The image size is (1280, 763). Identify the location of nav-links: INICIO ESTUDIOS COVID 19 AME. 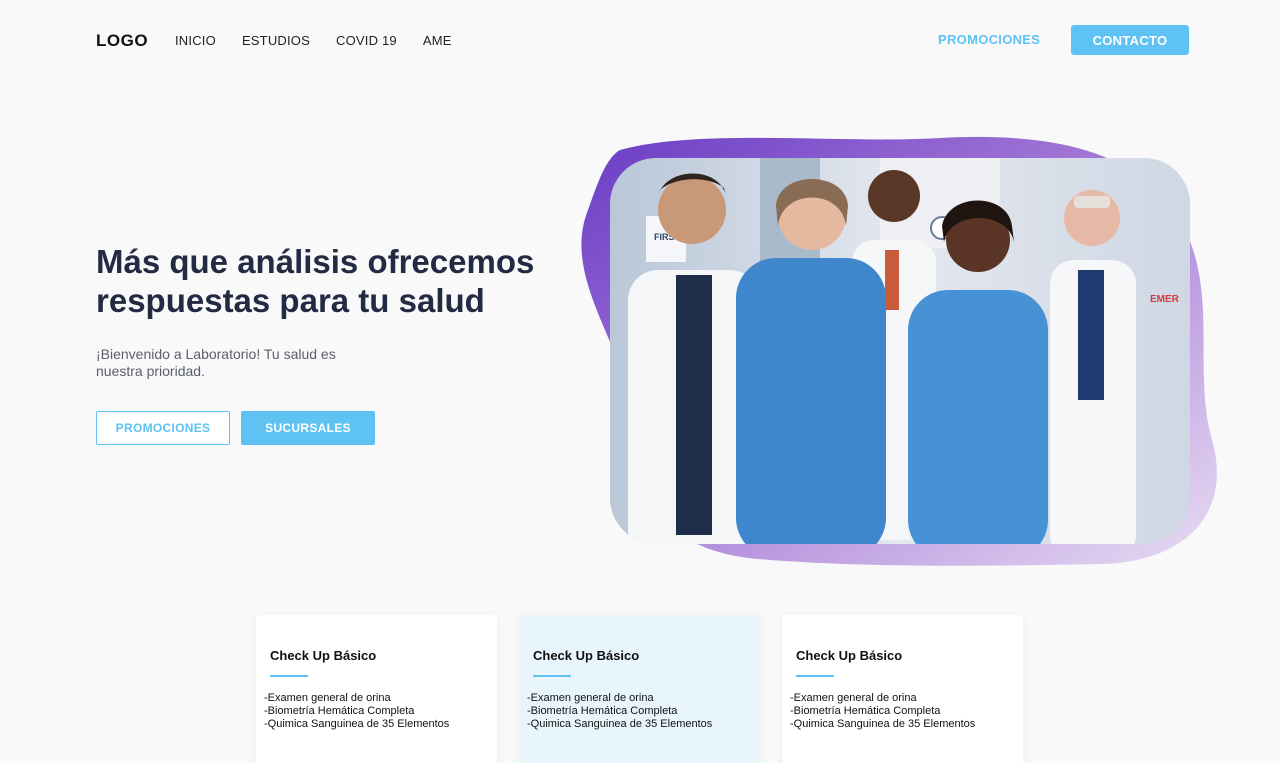
(313, 40).